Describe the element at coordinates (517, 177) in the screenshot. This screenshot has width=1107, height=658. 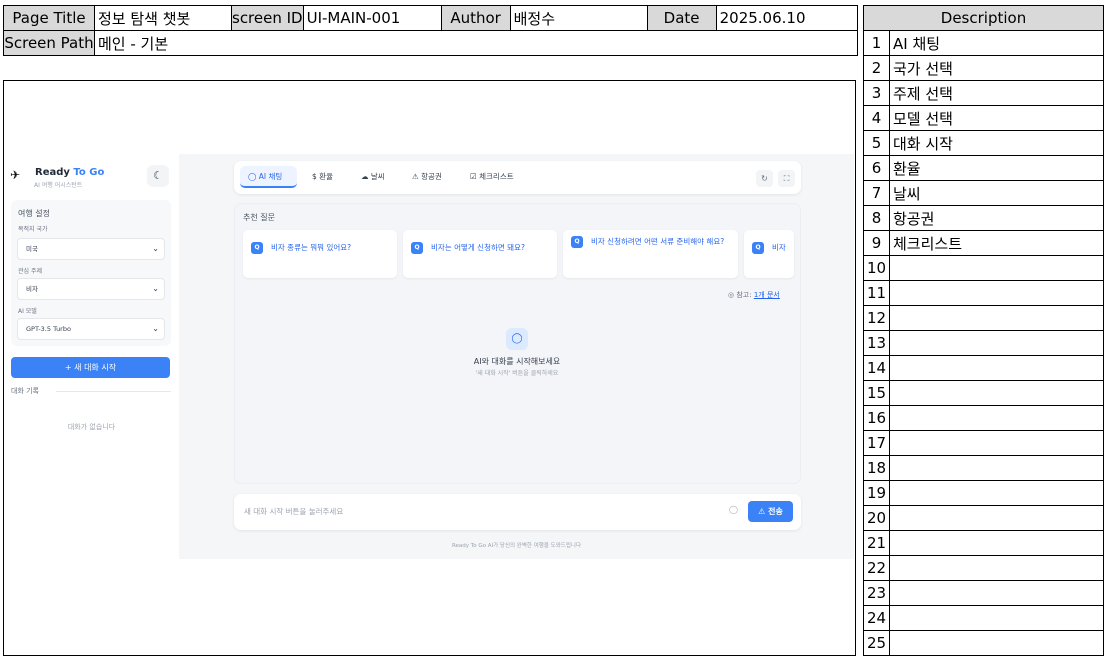
I see `tab-bar: ◯ AI 채팅 $ 환율 ☁ 날씨 ⚠ 항공권 ☑ 체크리스트 ↻ ⛶` at that location.